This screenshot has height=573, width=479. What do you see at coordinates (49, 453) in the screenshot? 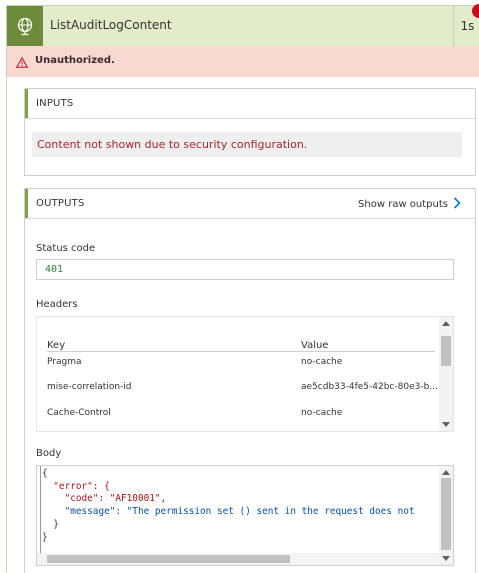
I see `body-label: Body` at bounding box center [49, 453].